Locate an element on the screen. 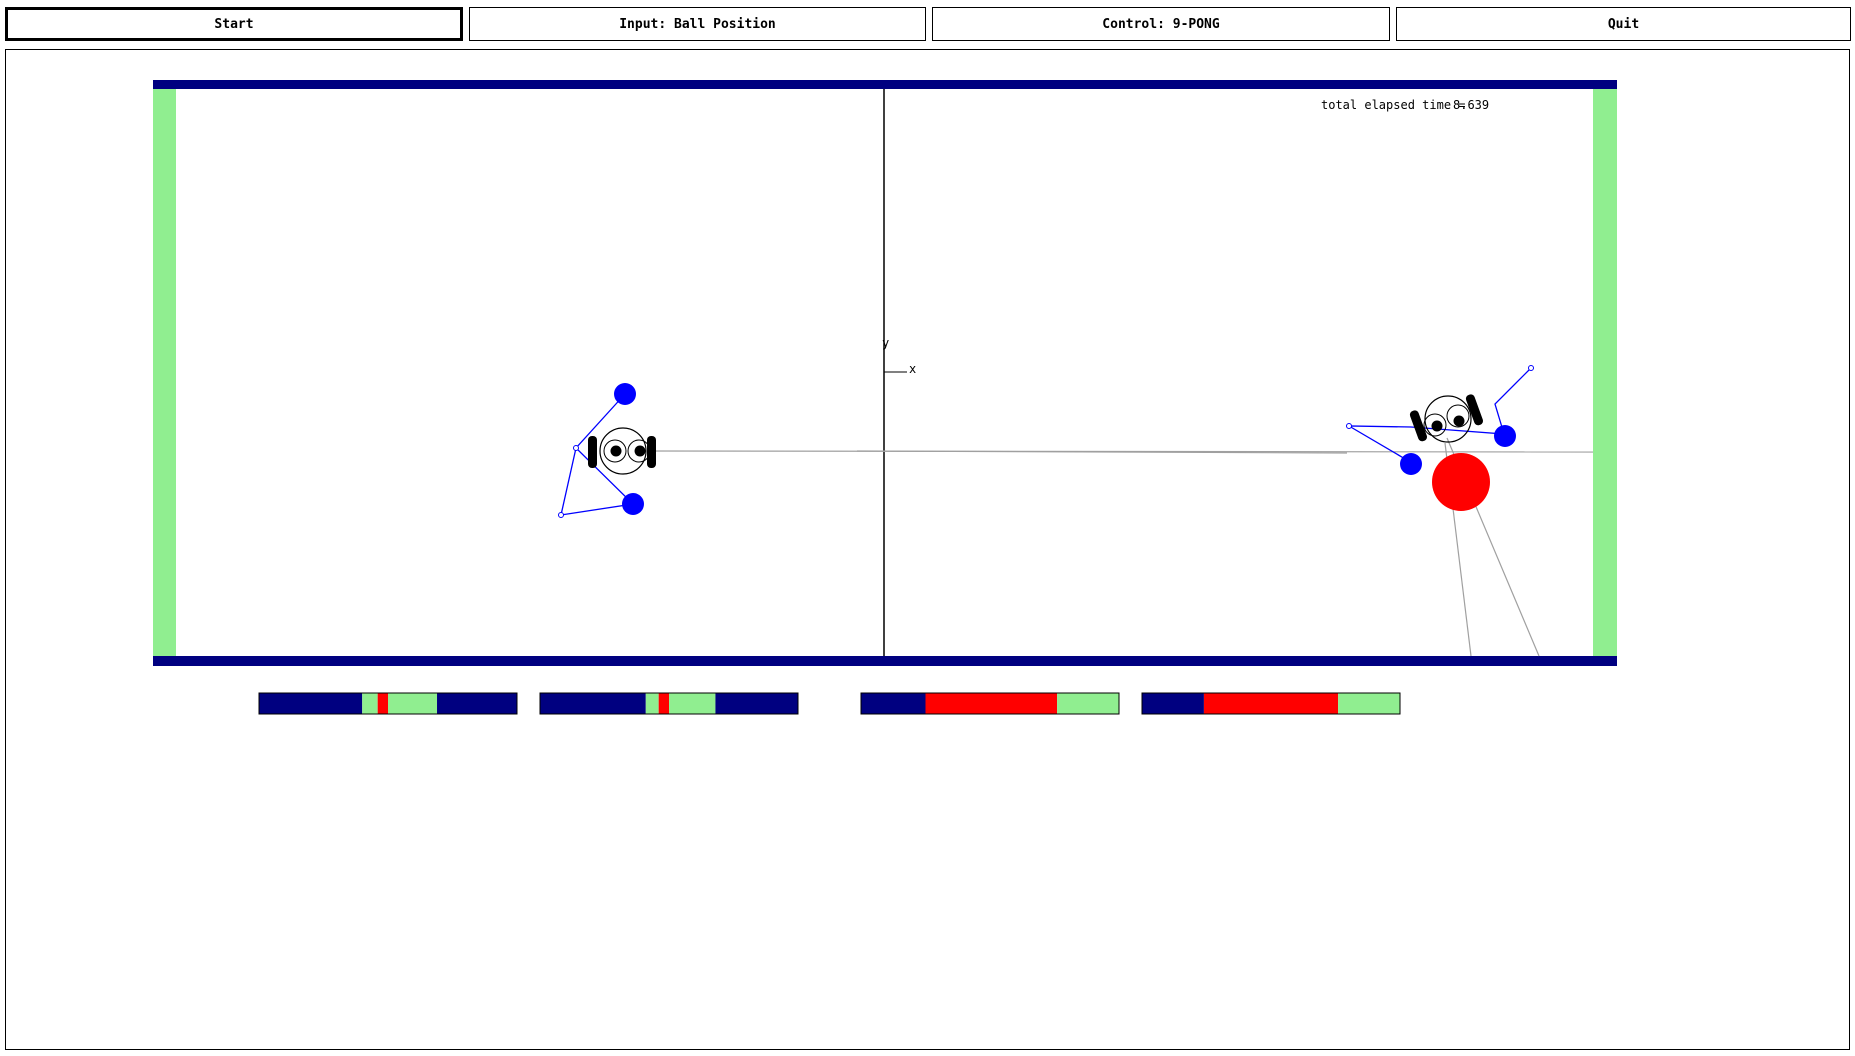 Image resolution: width=1855 pixels, height=1056 pixels. axis-y-label: y is located at coordinates (885, 343).